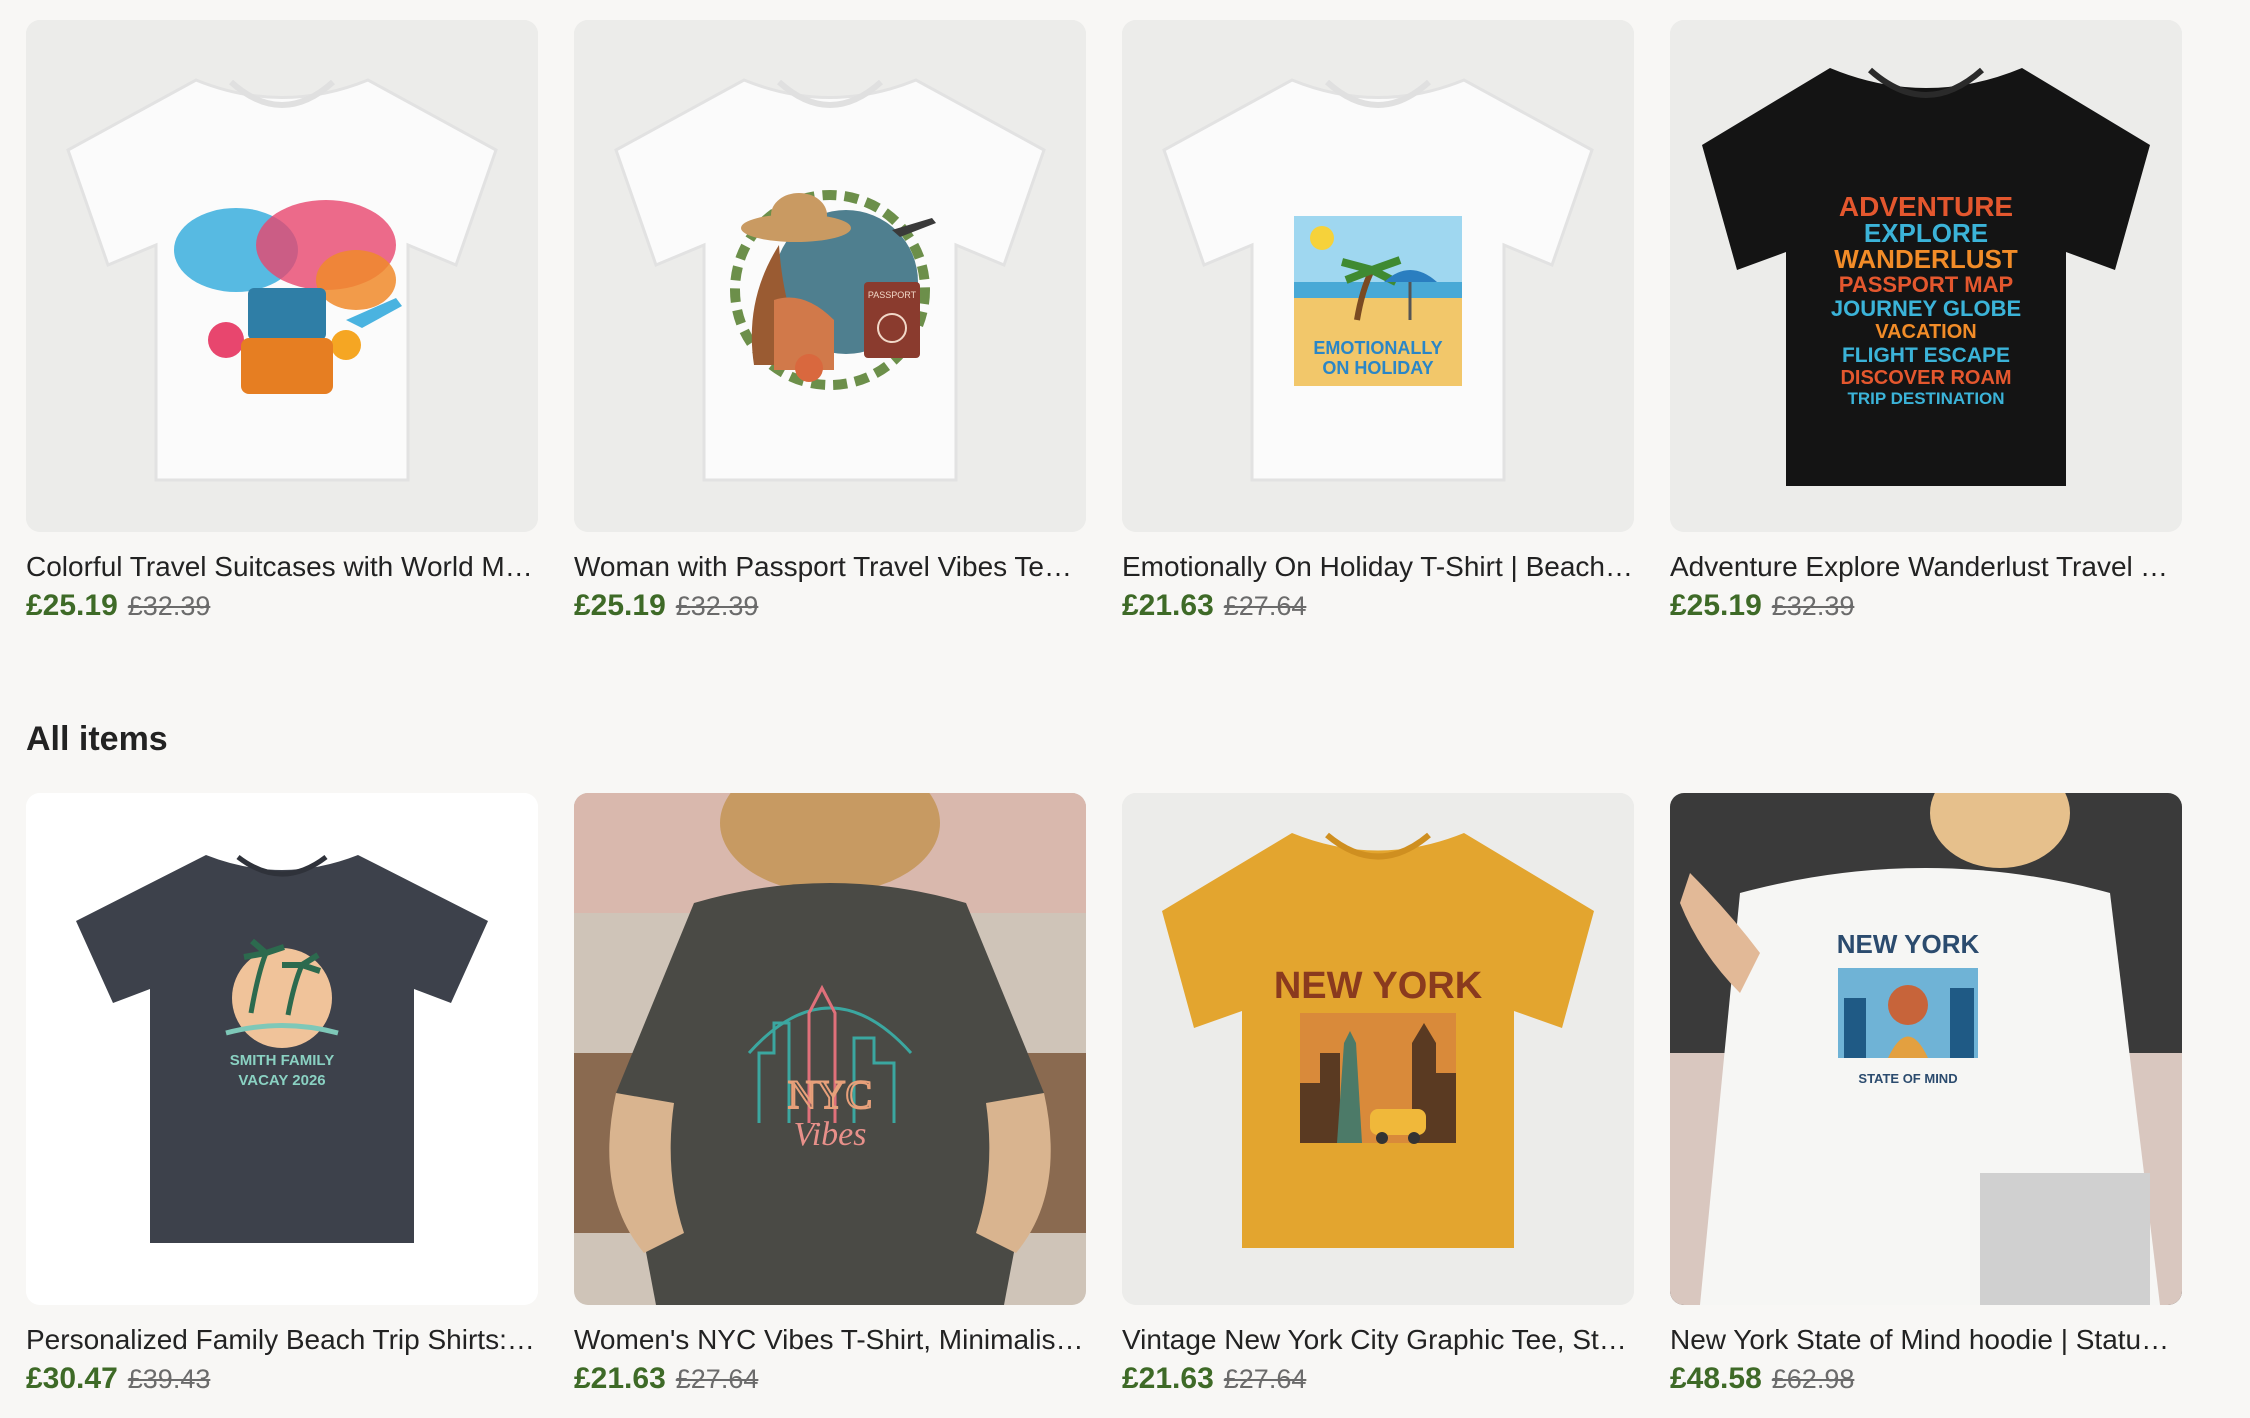  I want to click on graphic-passport-text: PASSPORT, so click(892, 295).